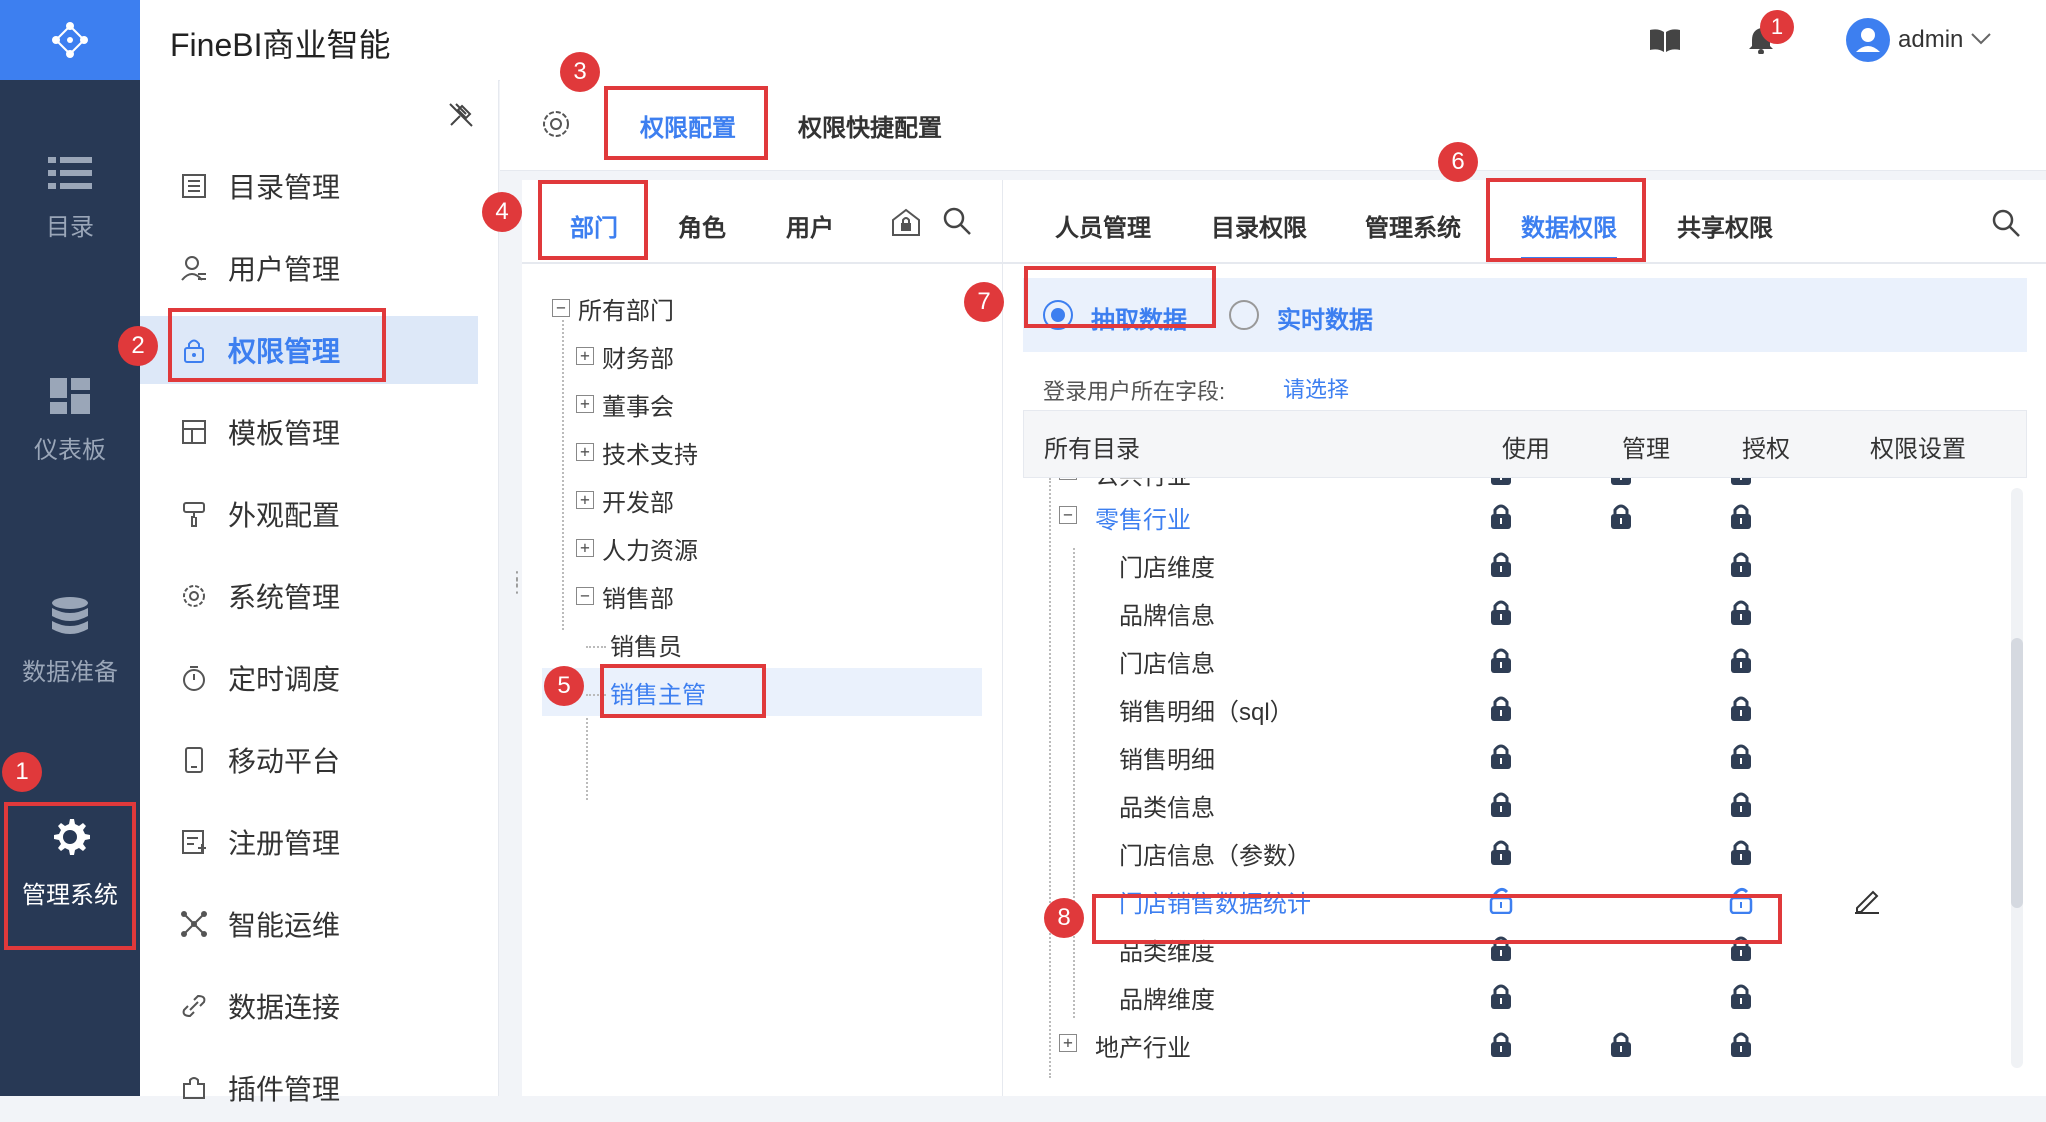 Image resolution: width=2046 pixels, height=1122 pixels. I want to click on unpin-icon, so click(461, 115).